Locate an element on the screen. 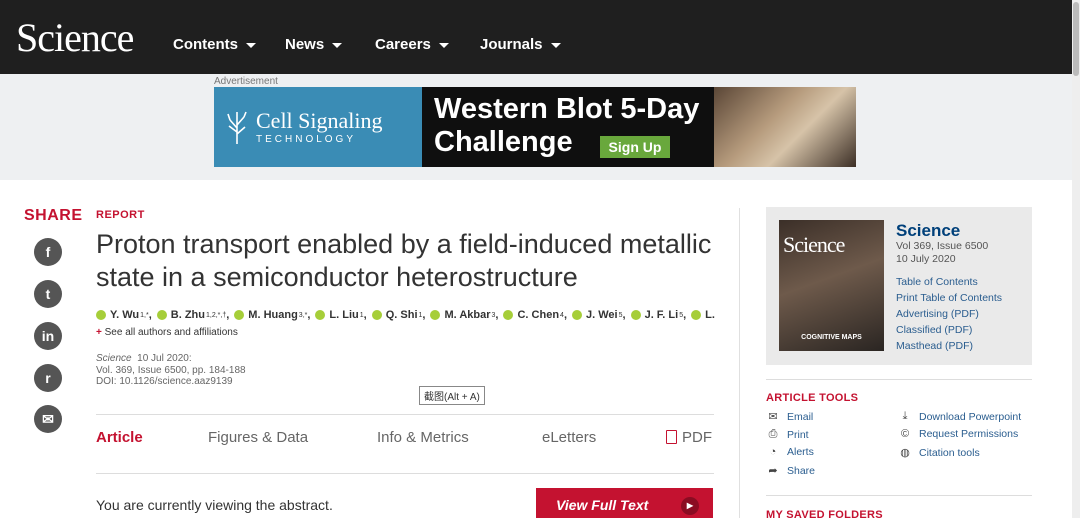 This screenshot has height=518, width=1080. cover-caption: COGNITIVE MAPS is located at coordinates (831, 337).